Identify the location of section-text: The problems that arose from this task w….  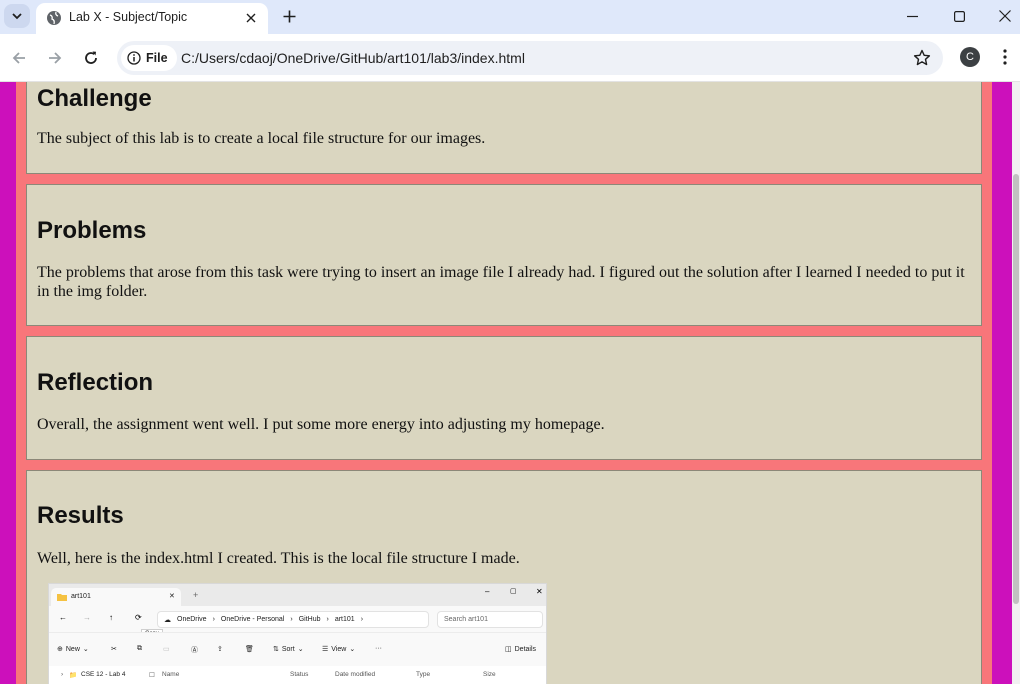
(501, 282).